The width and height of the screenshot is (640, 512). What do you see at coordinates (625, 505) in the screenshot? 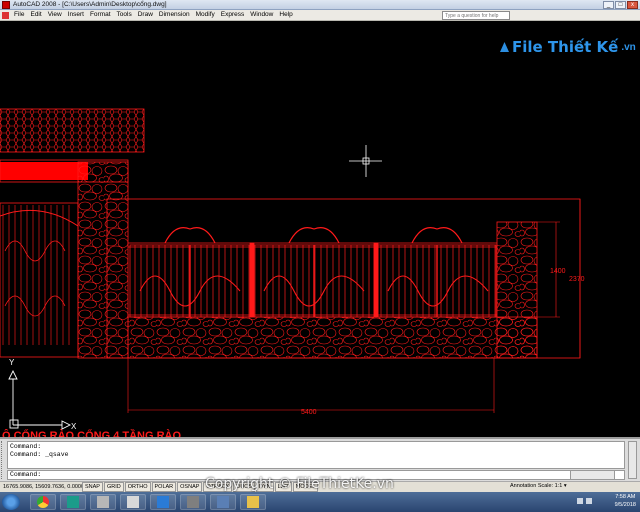
I see `clock-date: 9/5/2018` at bounding box center [625, 505].